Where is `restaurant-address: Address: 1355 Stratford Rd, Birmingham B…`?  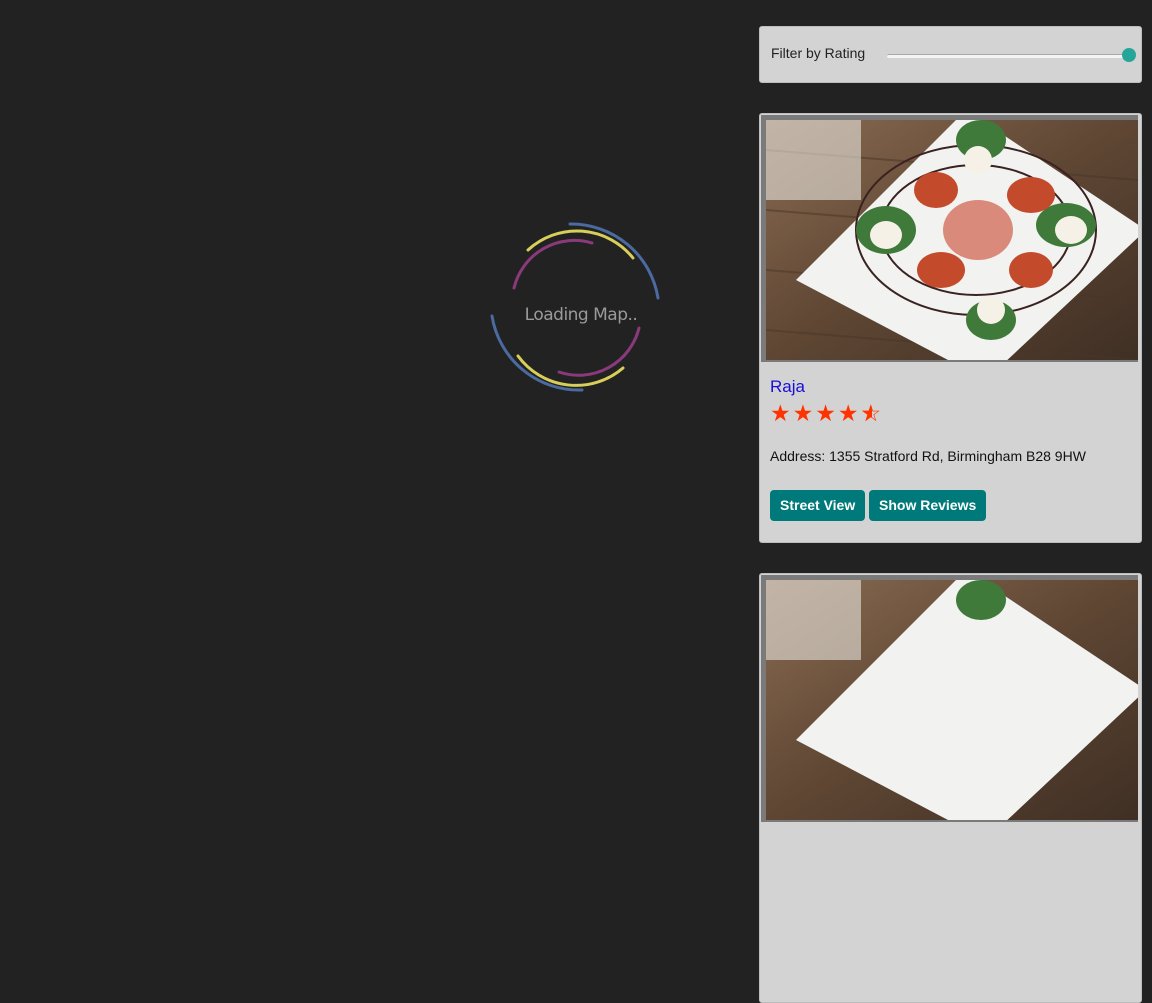 restaurant-address: Address: 1355 Stratford Rd, Birmingham B… is located at coordinates (928, 456).